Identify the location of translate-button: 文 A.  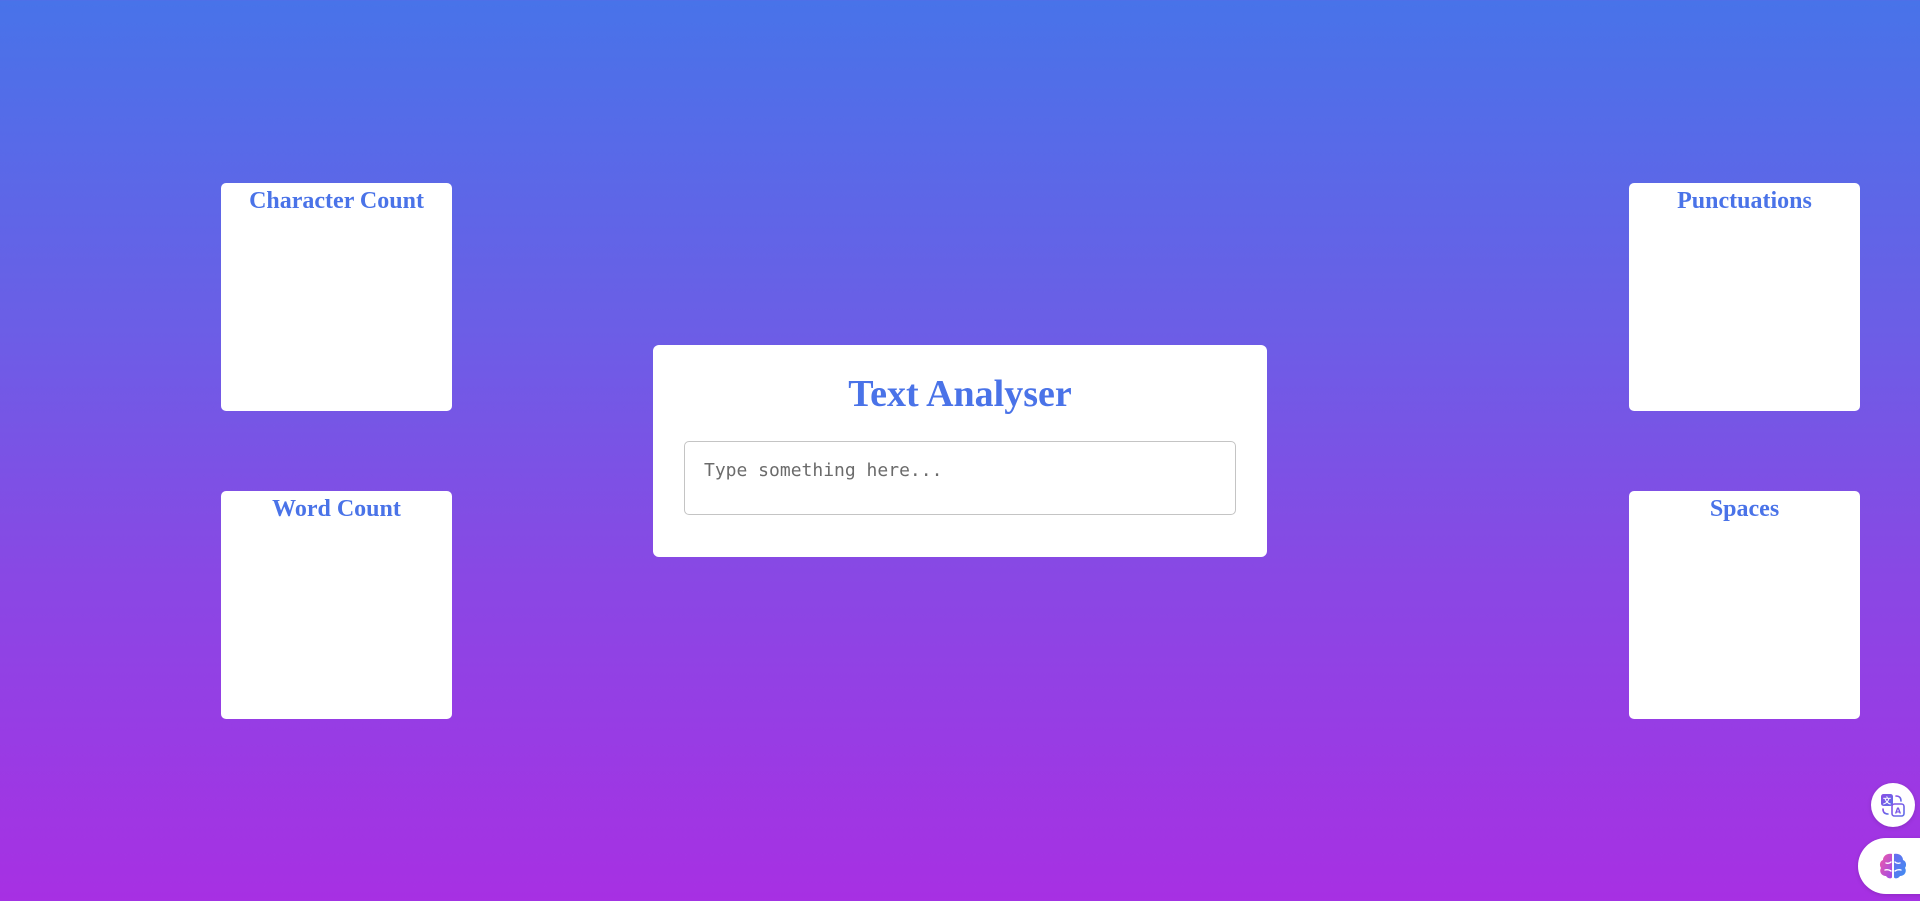
(1893, 805).